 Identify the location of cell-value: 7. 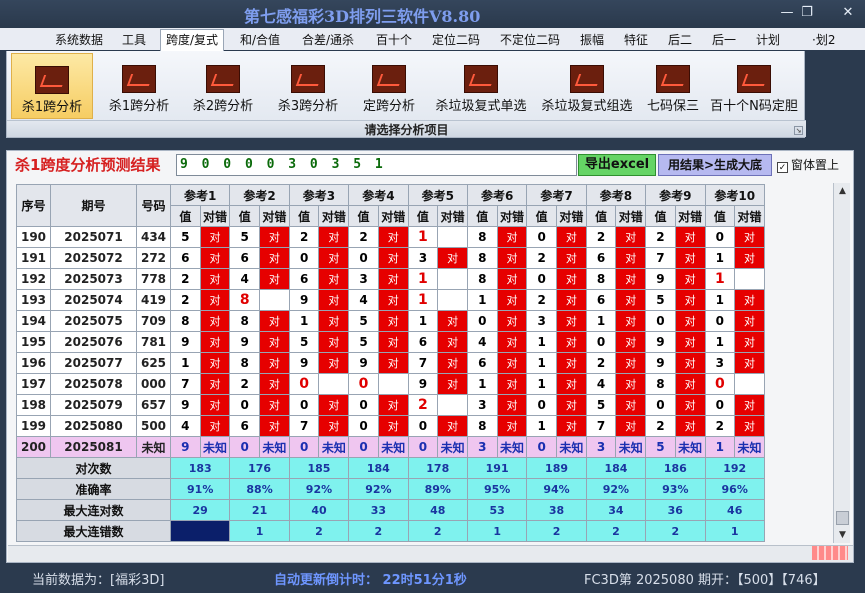
(423, 363).